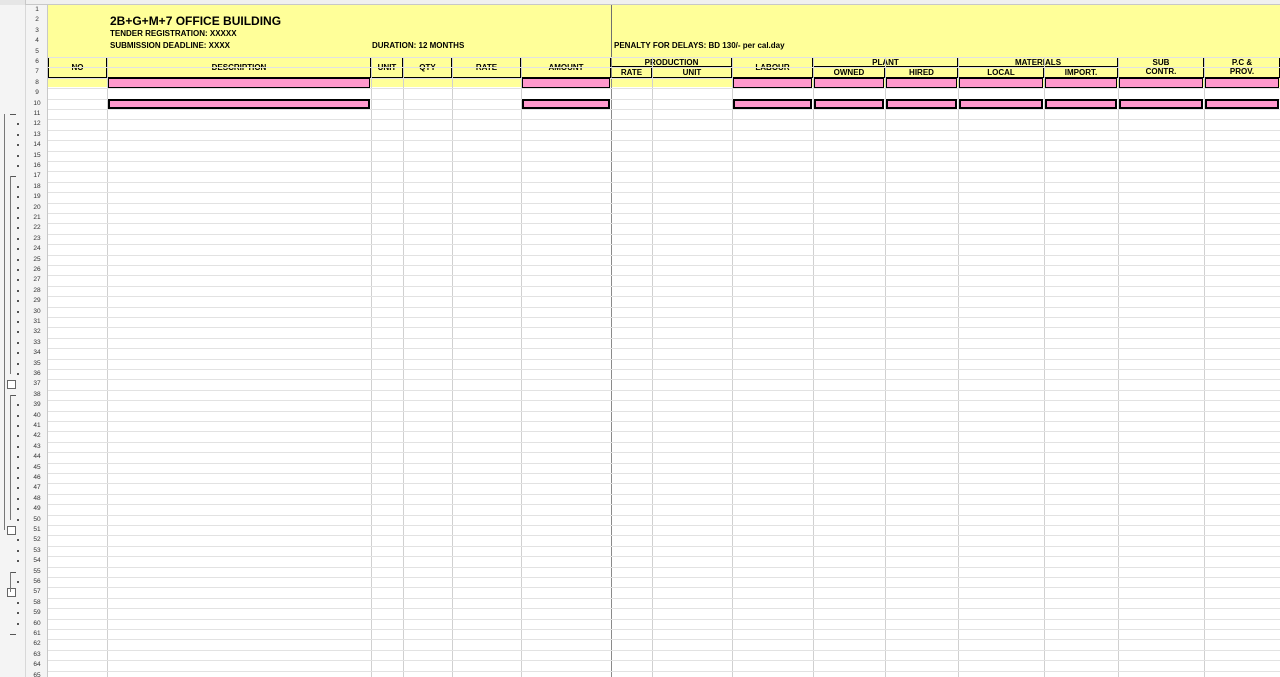 Image resolution: width=1280 pixels, height=677 pixels. I want to click on cell-imp, so click(1081, 83).